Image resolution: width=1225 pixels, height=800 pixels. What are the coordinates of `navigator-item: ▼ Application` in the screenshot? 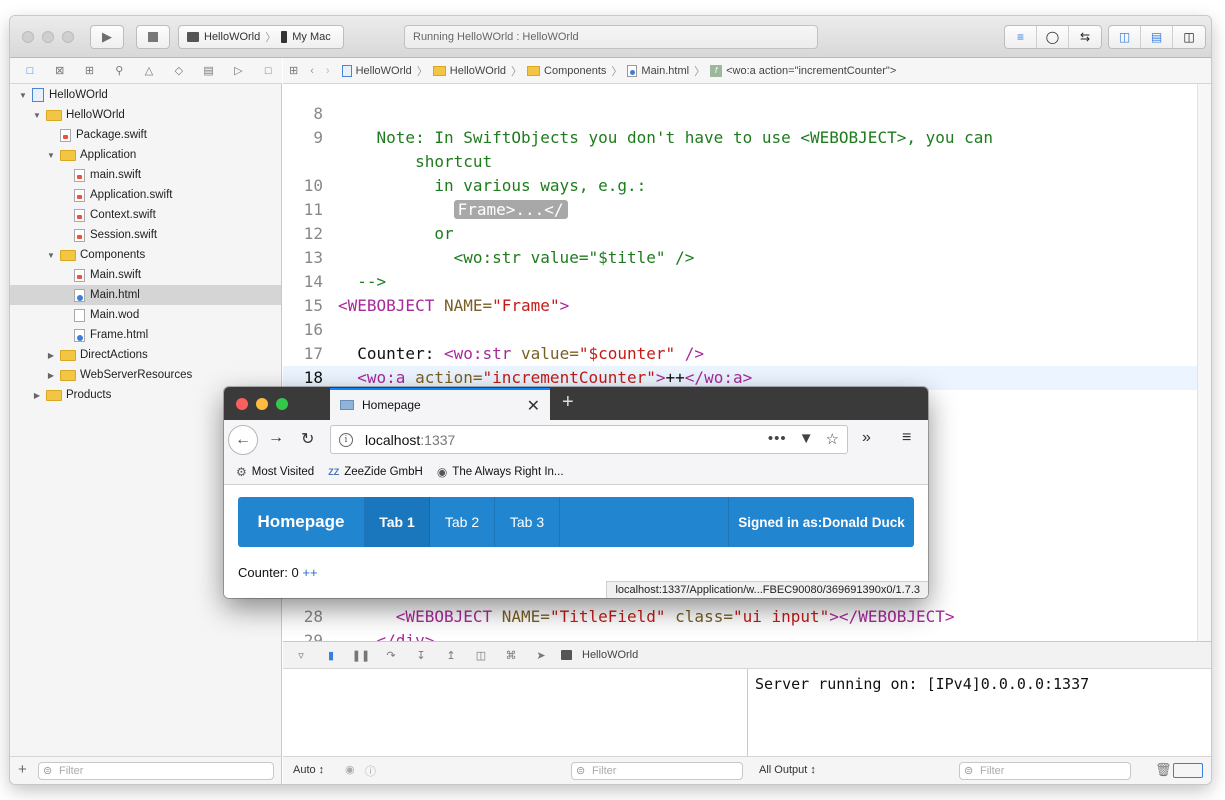 It's located at (145, 155).